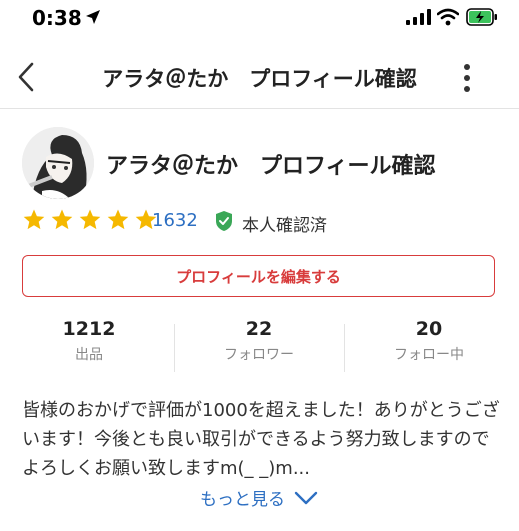  What do you see at coordinates (448, 17) in the screenshot?
I see `wifi-icon` at bounding box center [448, 17].